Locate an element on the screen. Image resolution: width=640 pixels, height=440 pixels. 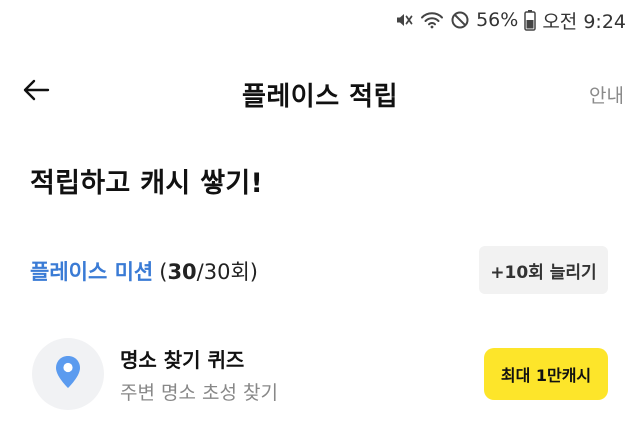
do-not-disturb-icon is located at coordinates (460, 20).